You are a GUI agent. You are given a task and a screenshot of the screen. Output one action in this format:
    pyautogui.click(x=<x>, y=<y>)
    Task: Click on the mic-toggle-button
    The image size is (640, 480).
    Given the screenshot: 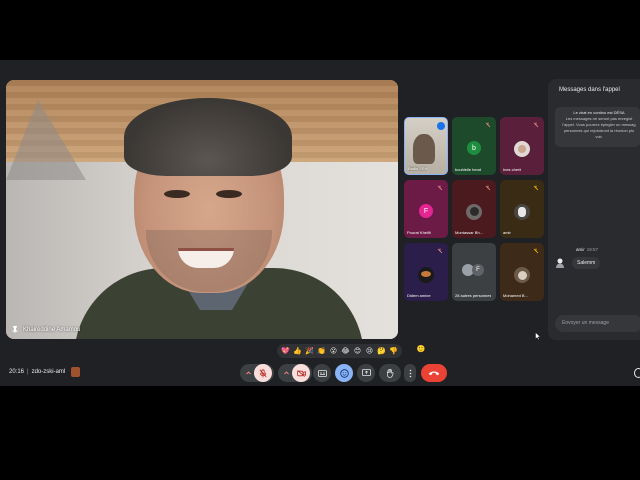 What is the action you would take?
    pyautogui.click(x=263, y=373)
    